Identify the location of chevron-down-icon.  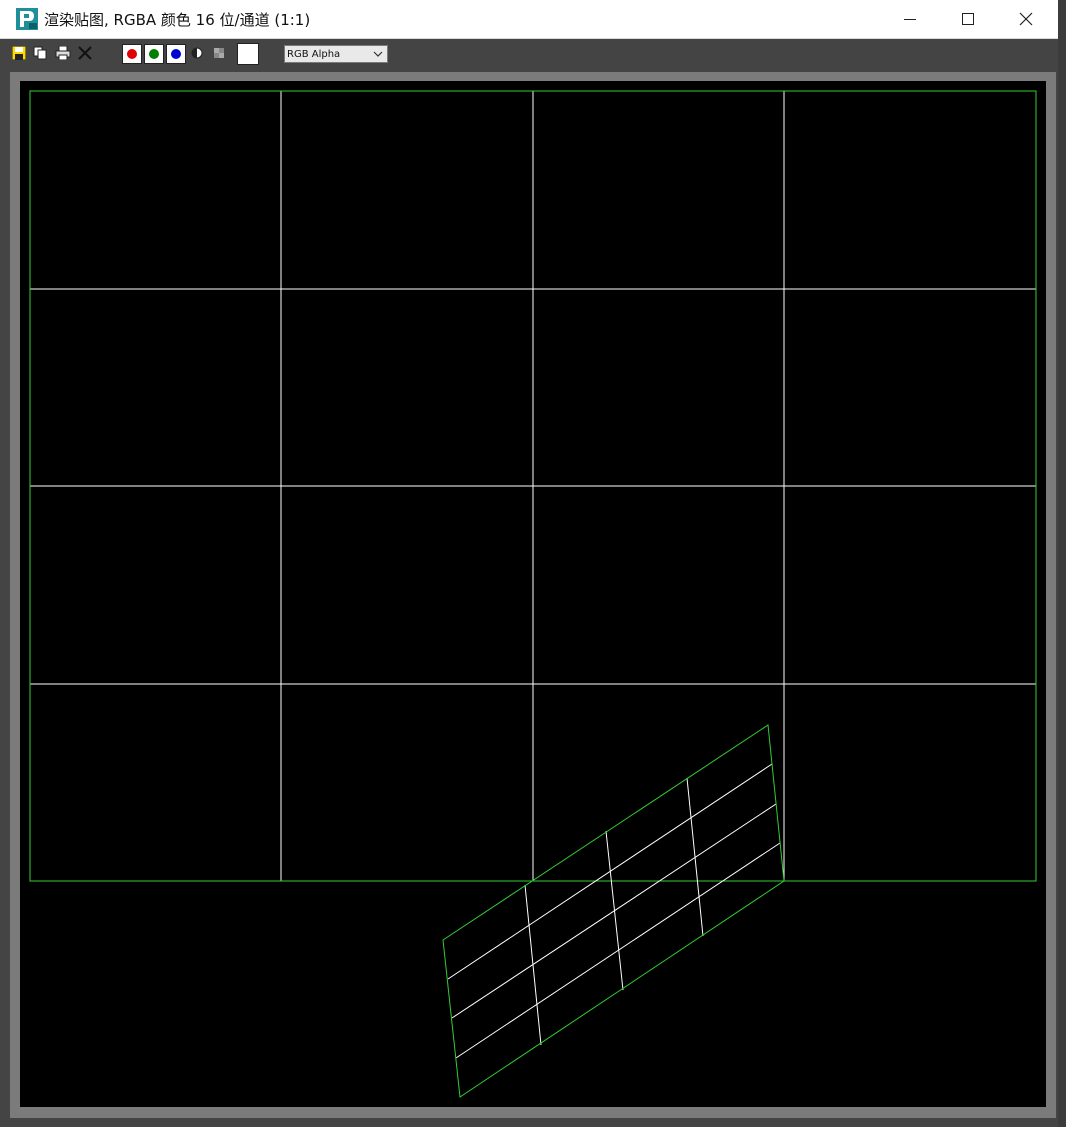
(378, 54).